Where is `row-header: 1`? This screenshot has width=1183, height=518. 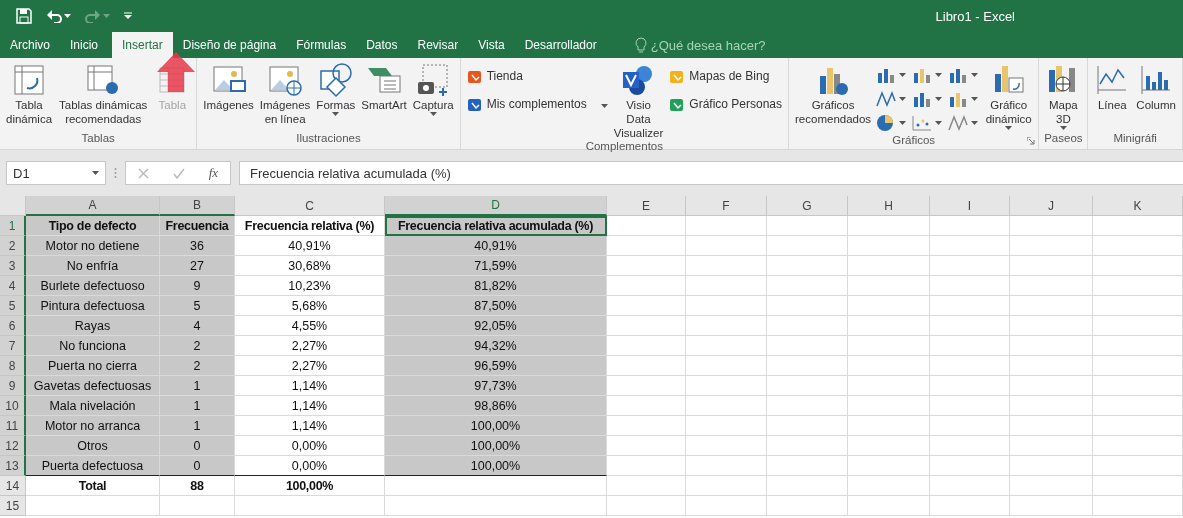
row-header: 1 is located at coordinates (13, 226).